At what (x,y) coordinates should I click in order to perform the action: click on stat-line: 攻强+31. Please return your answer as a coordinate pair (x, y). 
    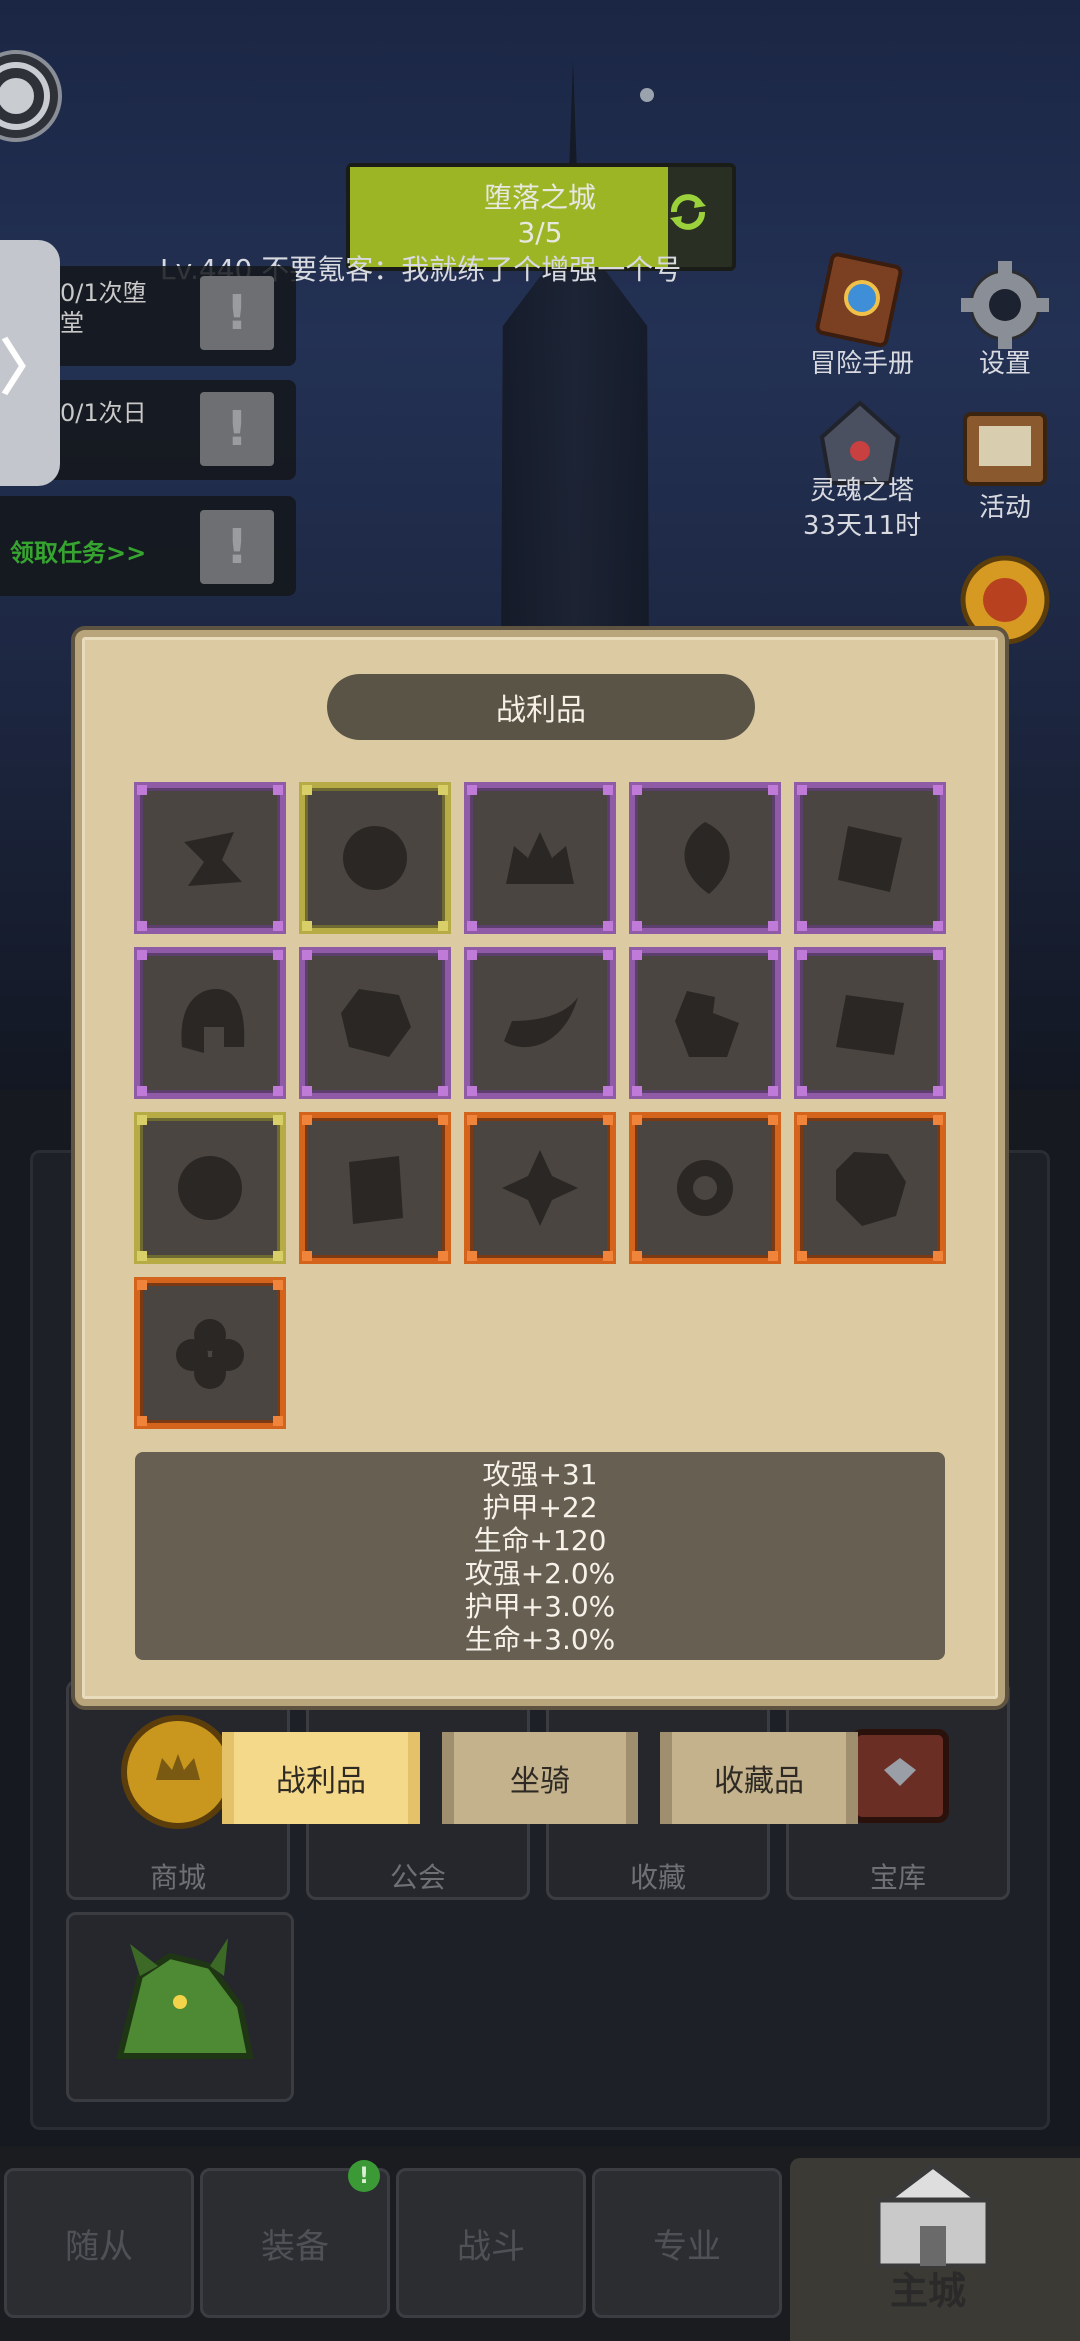
    Looking at the image, I should click on (540, 1474).